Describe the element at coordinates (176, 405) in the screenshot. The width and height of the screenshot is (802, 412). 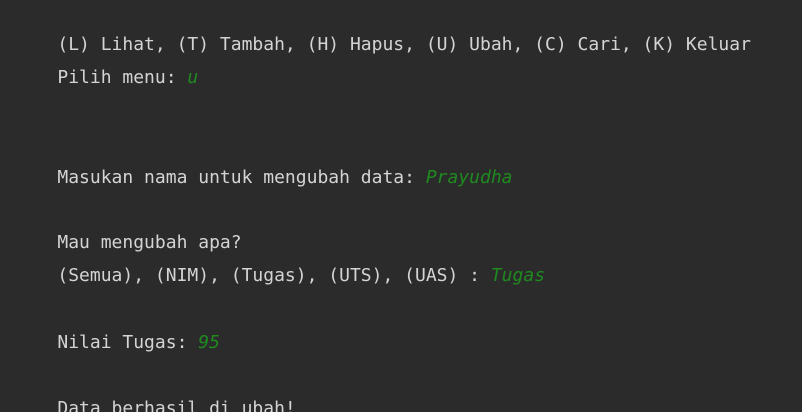
I see `result-message-text: Data berhasil di ubah!` at that location.